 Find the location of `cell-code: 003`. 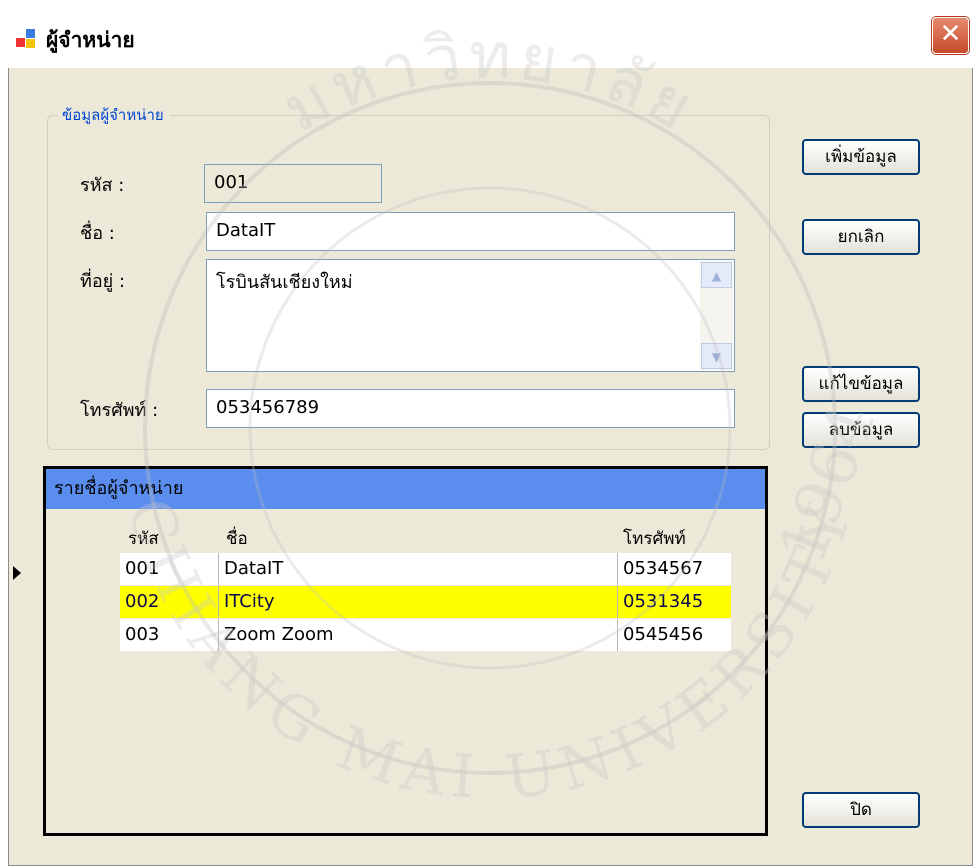

cell-code: 003 is located at coordinates (142, 634).